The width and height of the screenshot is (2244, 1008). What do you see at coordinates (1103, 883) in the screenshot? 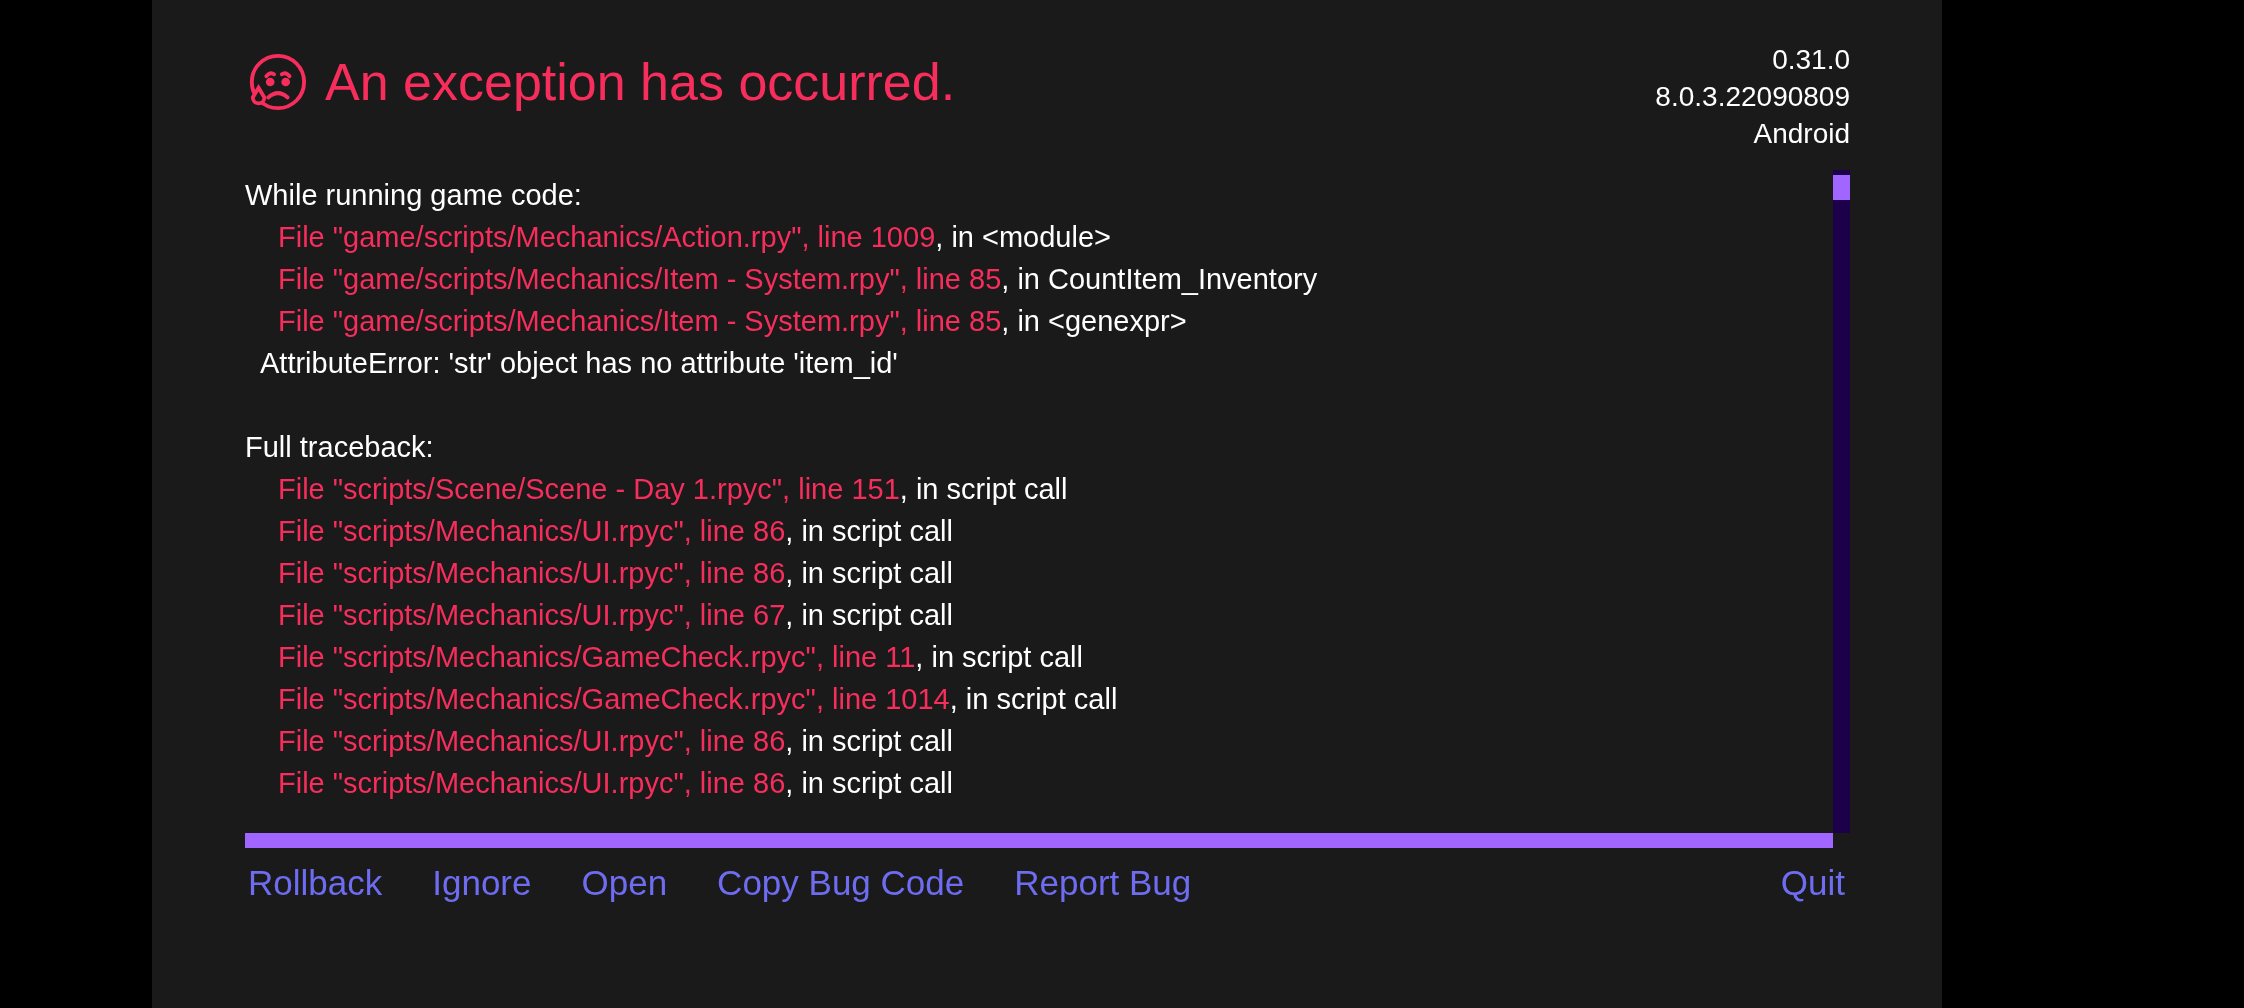
I see `action-button: Report Bug` at bounding box center [1103, 883].